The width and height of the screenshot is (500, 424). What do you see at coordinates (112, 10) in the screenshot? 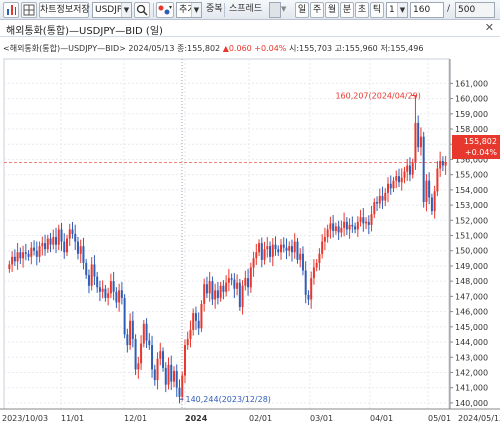
I see `symbol-select: USDJPY ▼` at bounding box center [112, 10].